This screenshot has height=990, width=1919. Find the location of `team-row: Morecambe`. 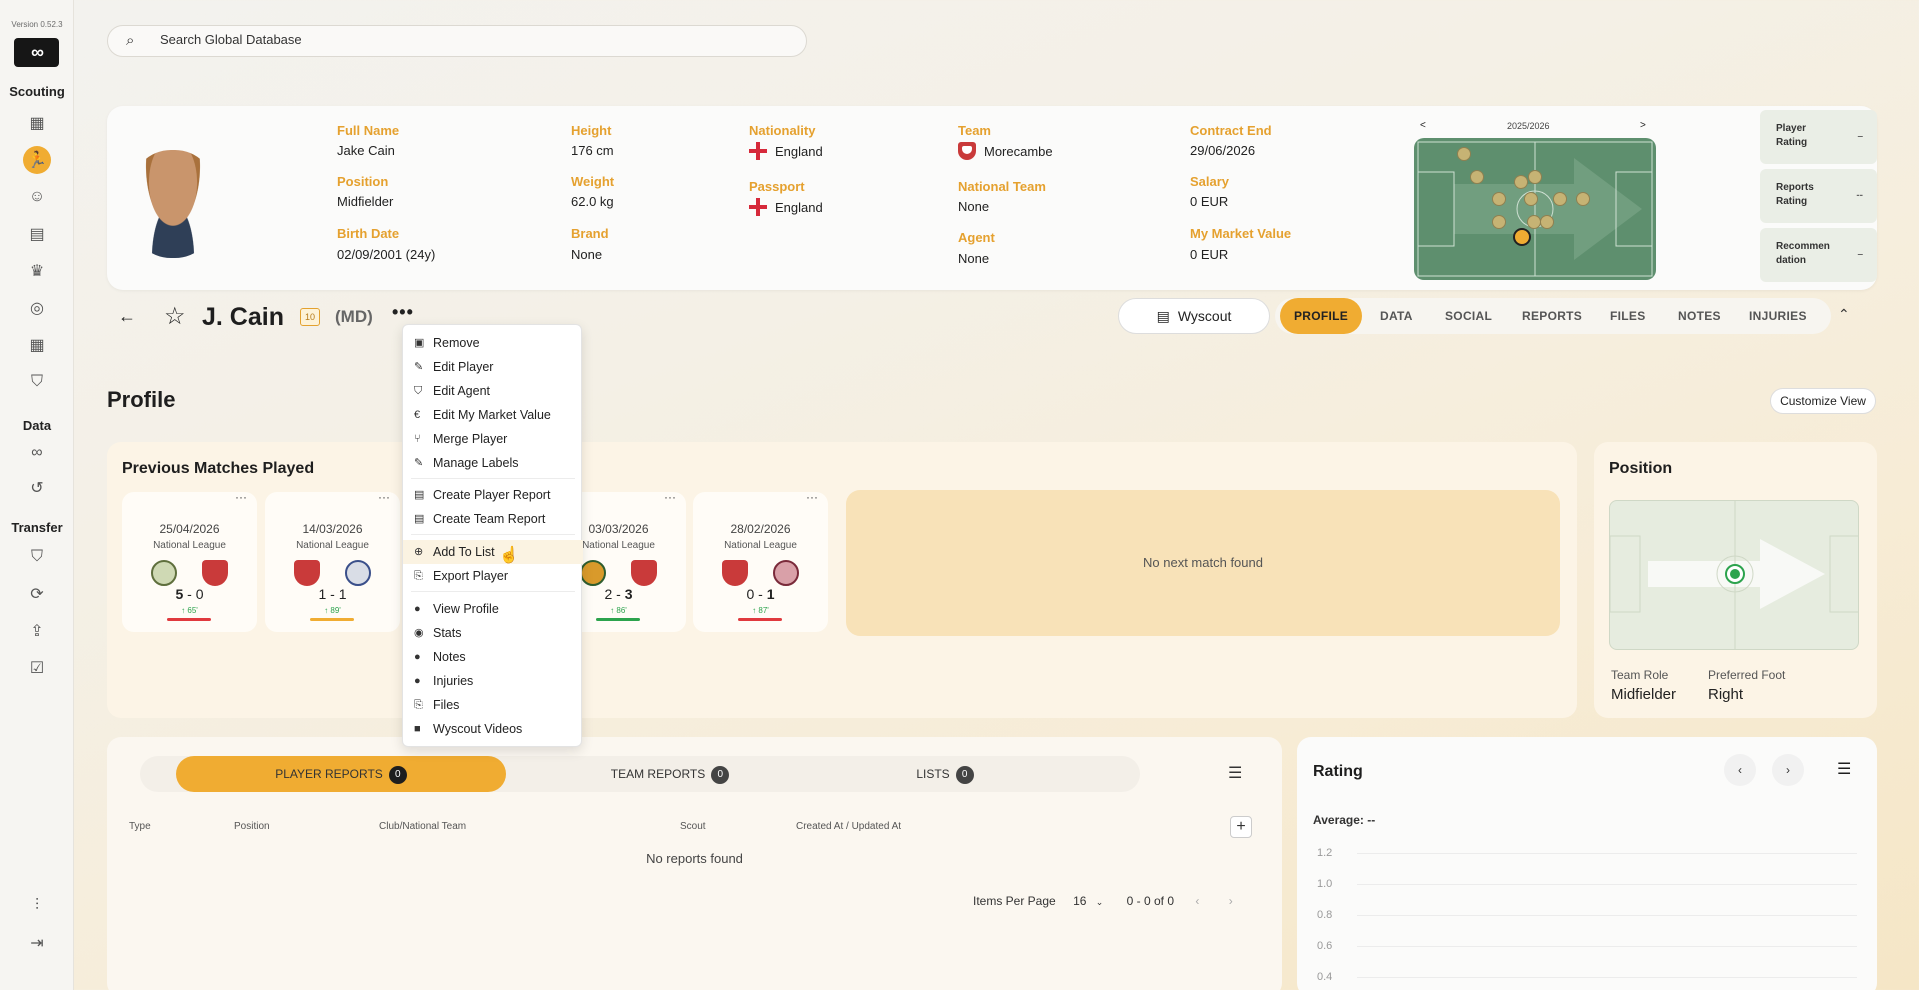

team-row: Morecambe is located at coordinates (1005, 151).